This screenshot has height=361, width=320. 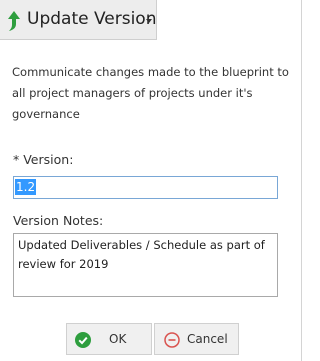 I want to click on cancel-button-label: Cancel, so click(x=207, y=339).